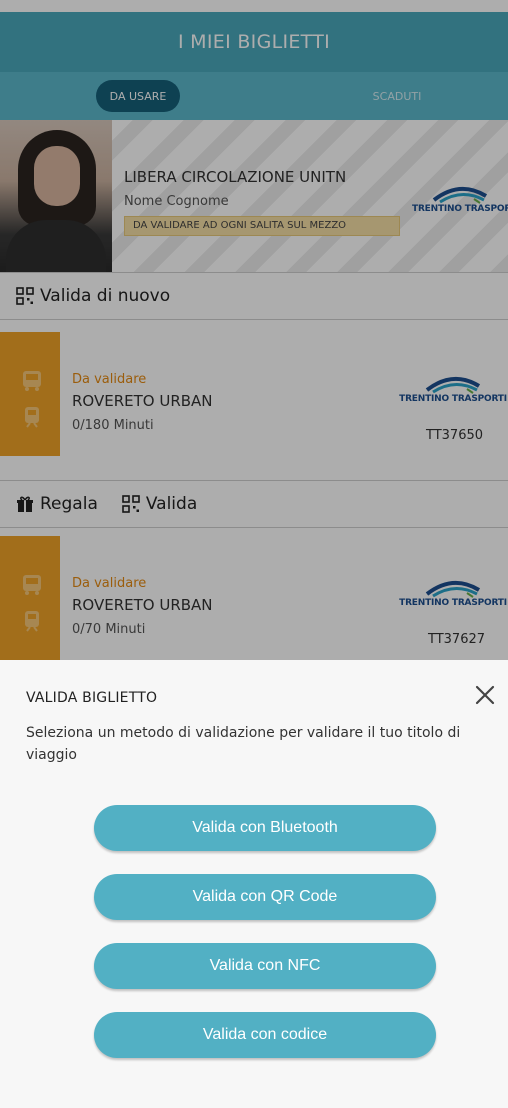 The image size is (508, 1108). I want to click on validate-nfc-button: Valida con NFC, so click(265, 966).